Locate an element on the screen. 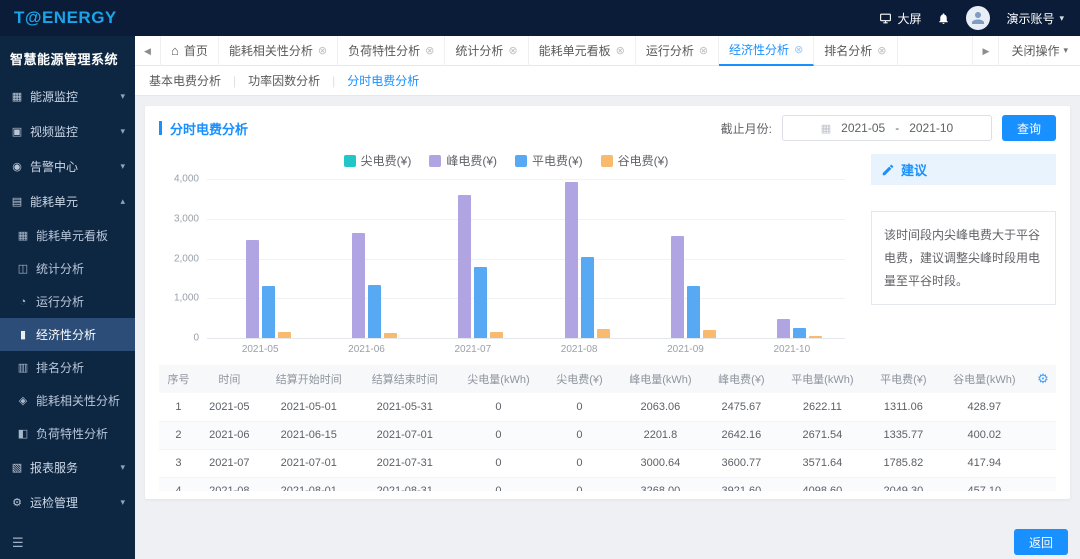  table-cell: 4 is located at coordinates (178, 484).